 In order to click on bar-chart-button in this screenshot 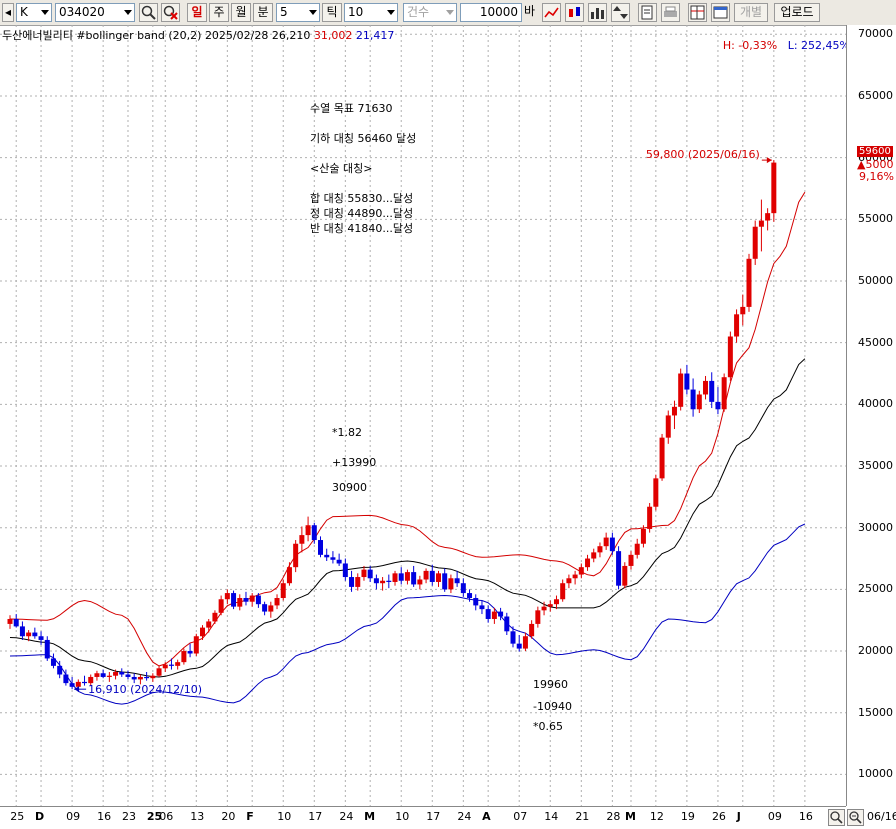, I will do `click(597, 12)`.